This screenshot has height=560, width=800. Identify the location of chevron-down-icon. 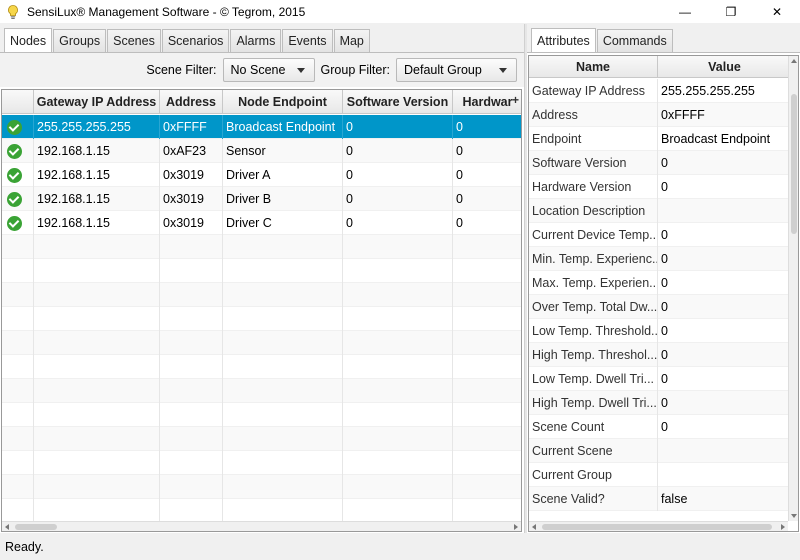
(503, 70).